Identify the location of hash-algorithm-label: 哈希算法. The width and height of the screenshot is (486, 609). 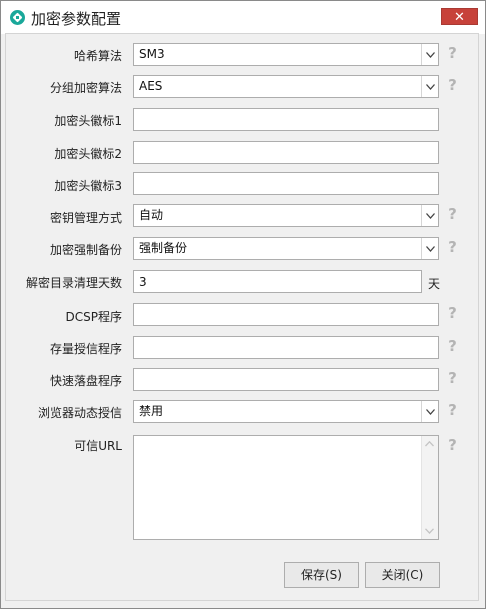
(97, 56).